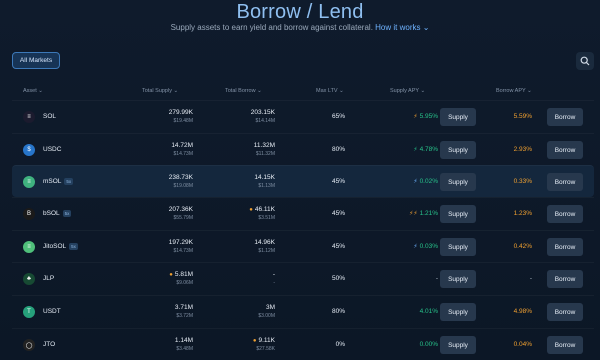 Image resolution: width=600 pixels, height=360 pixels. Describe the element at coordinates (270, 307) in the screenshot. I see `total-borrow: 3M` at that location.